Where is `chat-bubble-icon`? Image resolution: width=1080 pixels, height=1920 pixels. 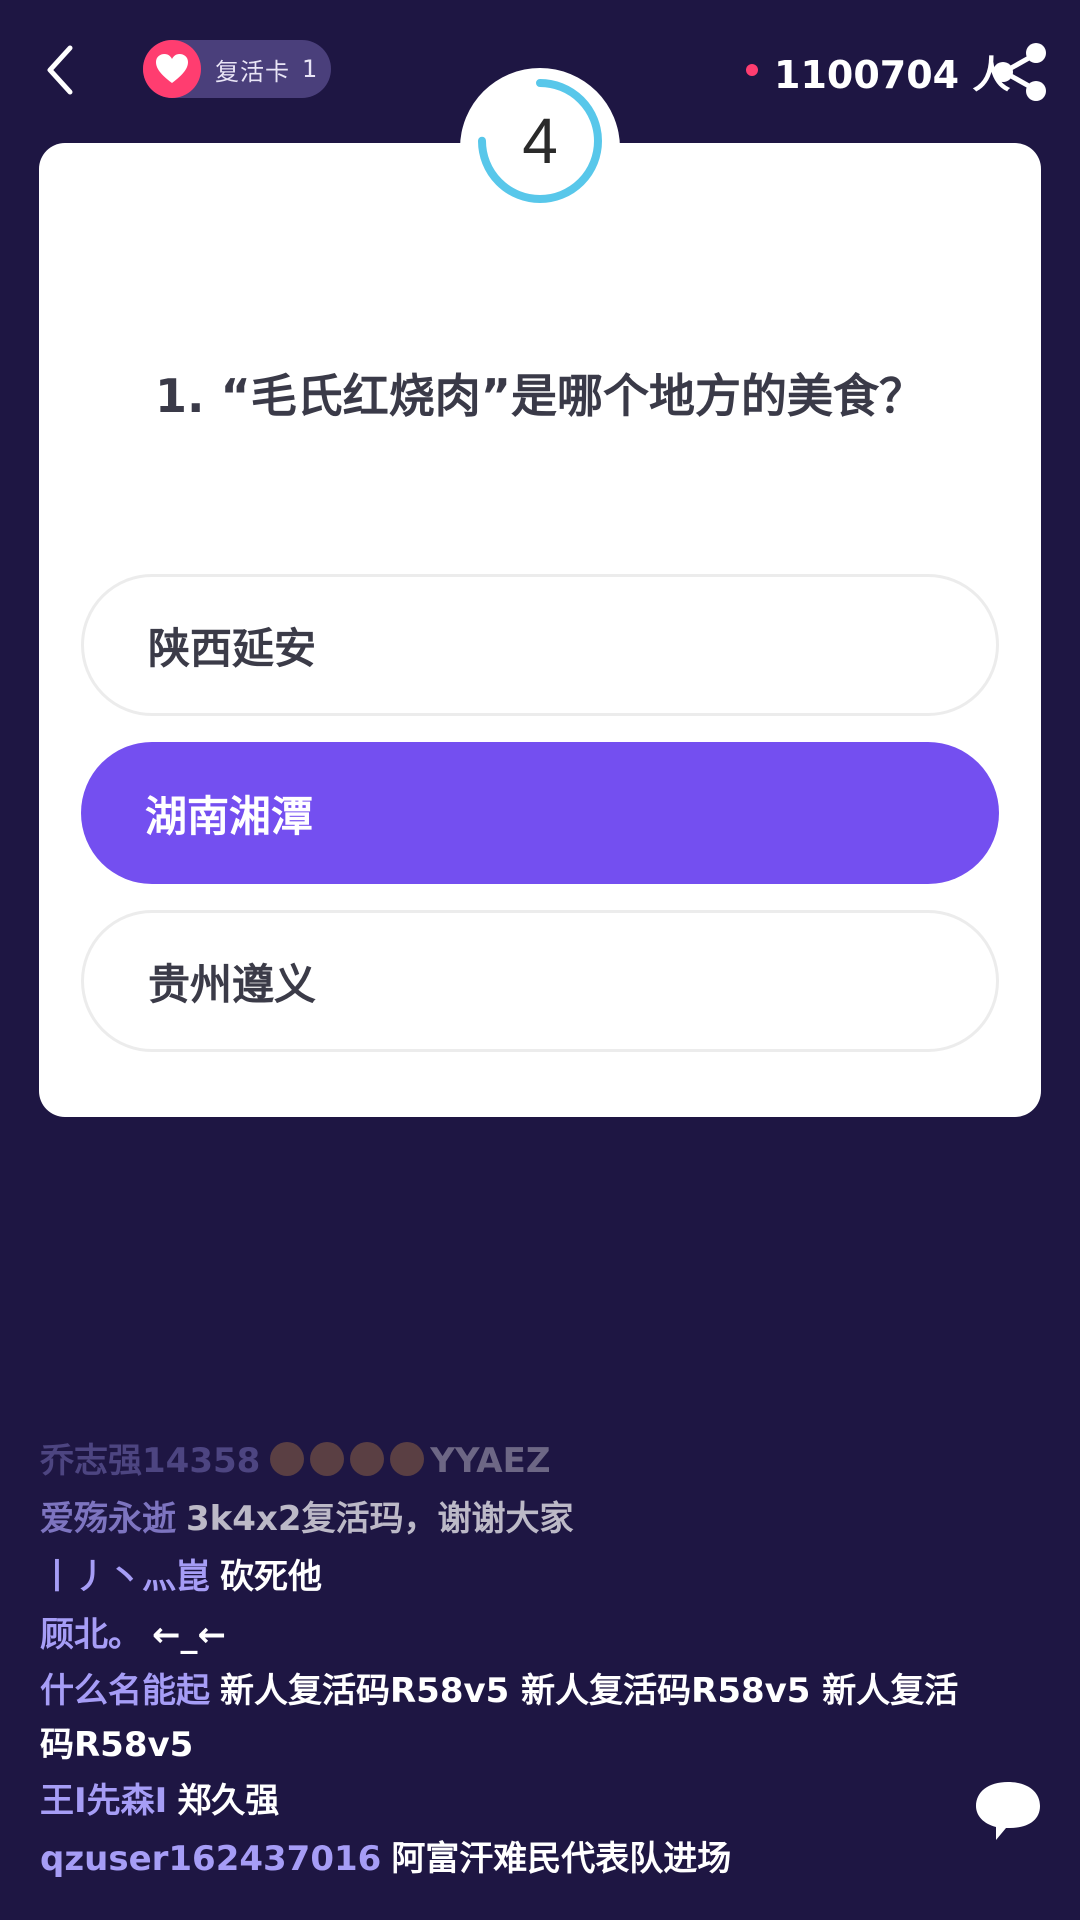
chat-bubble-icon is located at coordinates (1008, 1811).